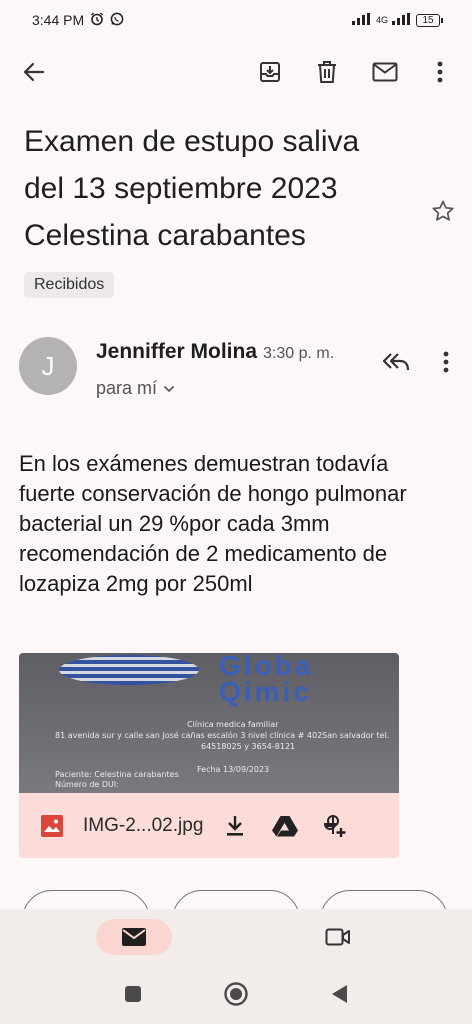  I want to click on preview-dui: Número de DUI:, so click(87, 784).